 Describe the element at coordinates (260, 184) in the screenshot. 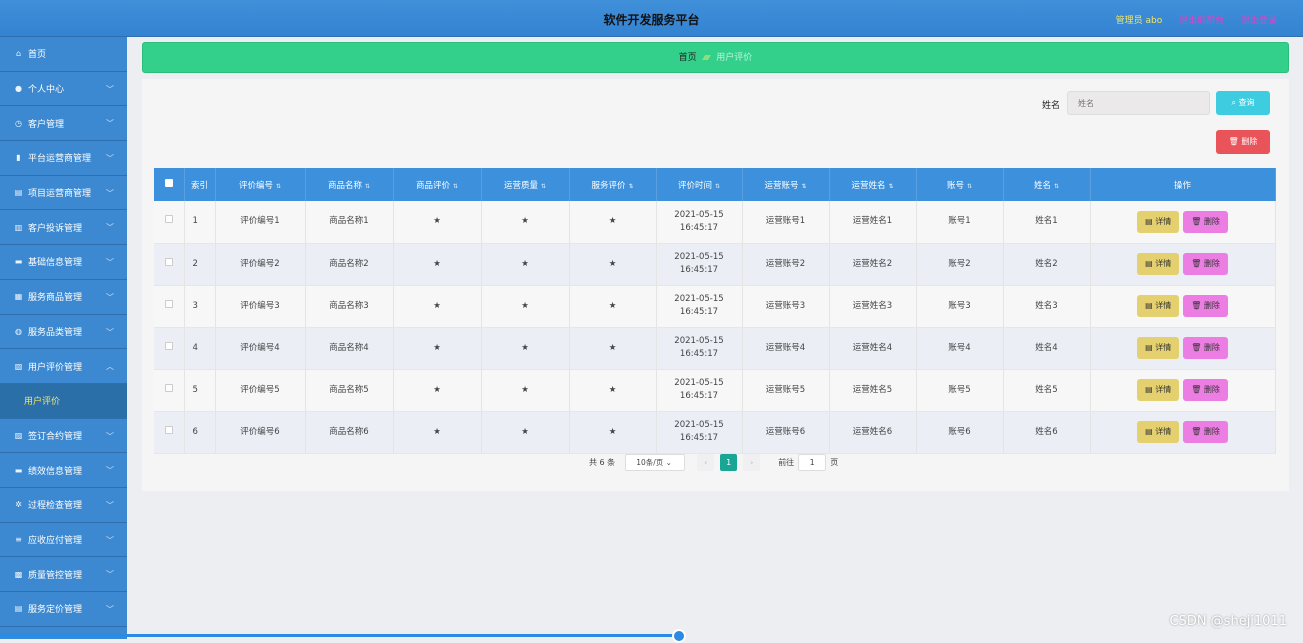

I see `column-header: 评价编号⇅` at that location.